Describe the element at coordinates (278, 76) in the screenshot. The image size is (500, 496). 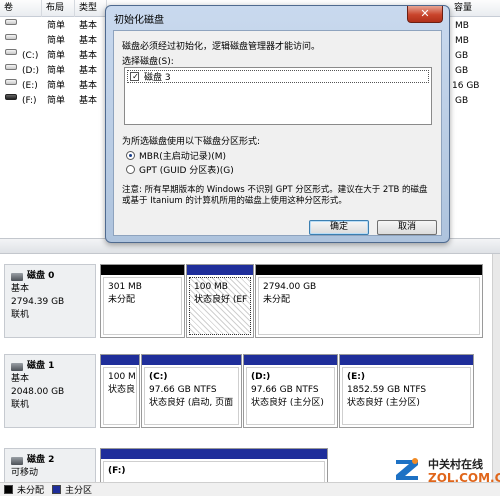
I see `disk-list-item: 磁盘 3` at that location.